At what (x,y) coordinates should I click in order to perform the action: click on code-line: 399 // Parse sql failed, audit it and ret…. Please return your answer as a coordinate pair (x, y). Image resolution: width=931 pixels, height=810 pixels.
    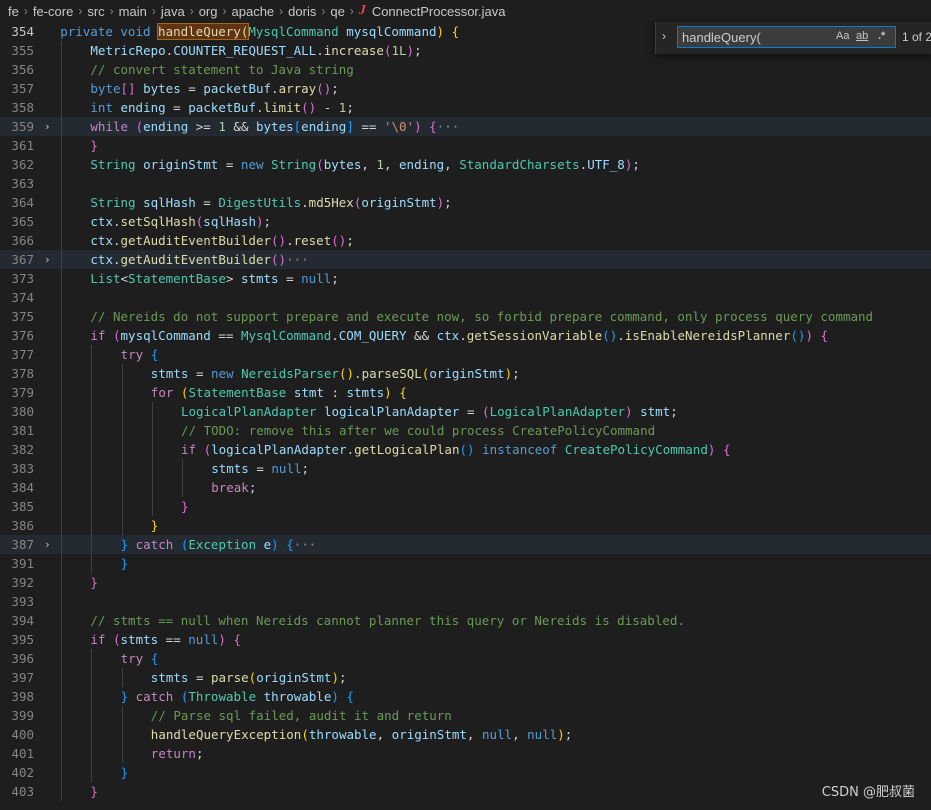
    Looking at the image, I should click on (465, 715).